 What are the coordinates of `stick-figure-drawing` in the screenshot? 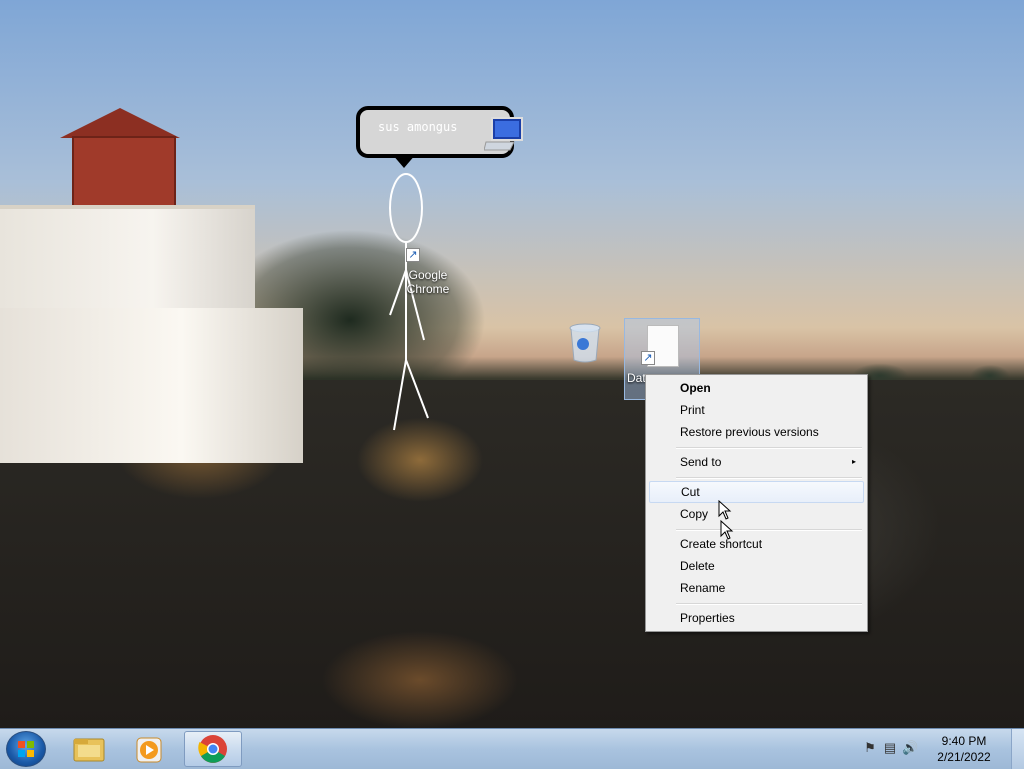 It's located at (409, 302).